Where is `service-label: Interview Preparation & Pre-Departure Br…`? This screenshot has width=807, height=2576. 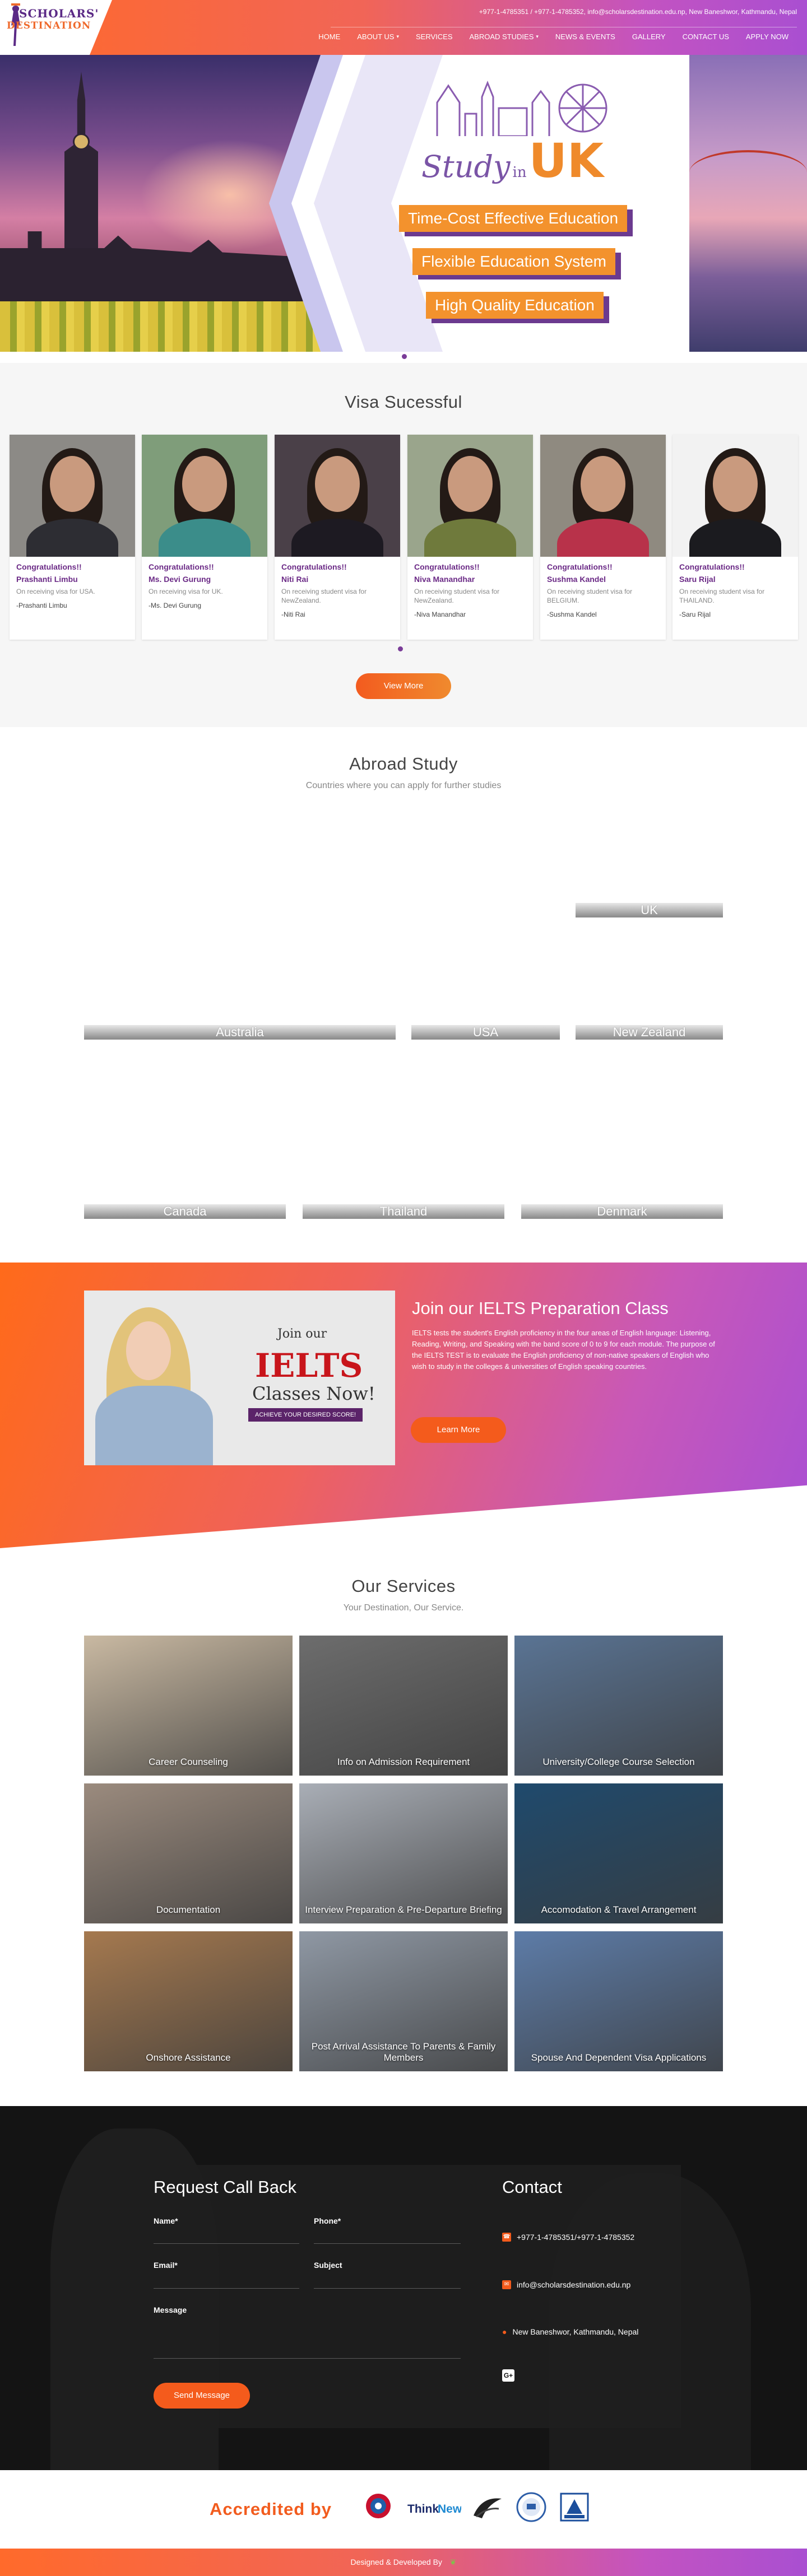 service-label: Interview Preparation & Pre-Departure Br… is located at coordinates (403, 1909).